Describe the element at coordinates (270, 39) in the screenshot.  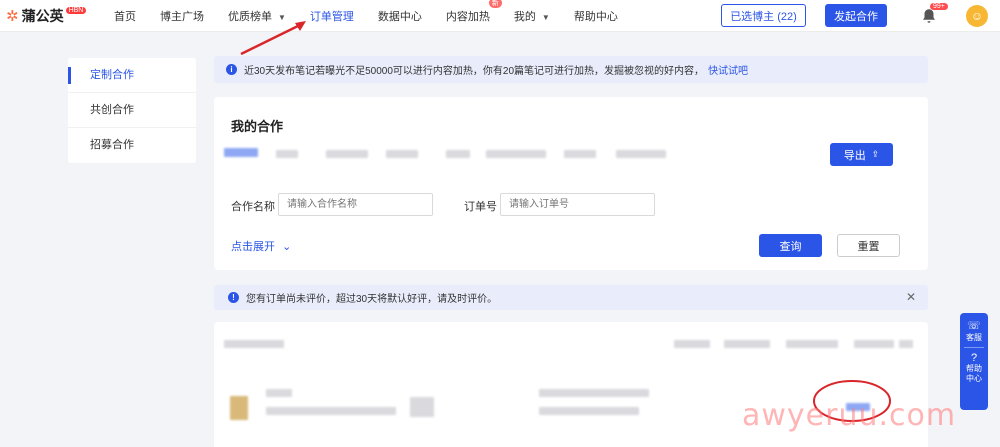
I see `annotation-arrow` at that location.